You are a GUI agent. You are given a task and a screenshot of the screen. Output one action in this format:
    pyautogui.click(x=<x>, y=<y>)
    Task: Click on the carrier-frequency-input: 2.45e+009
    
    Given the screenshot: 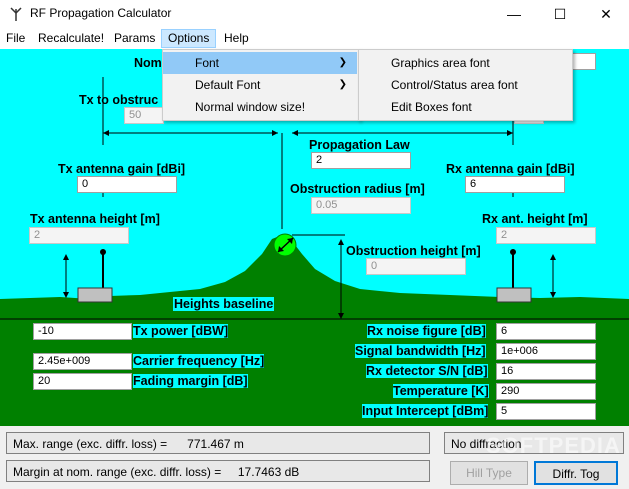 What is the action you would take?
    pyautogui.click(x=82, y=361)
    